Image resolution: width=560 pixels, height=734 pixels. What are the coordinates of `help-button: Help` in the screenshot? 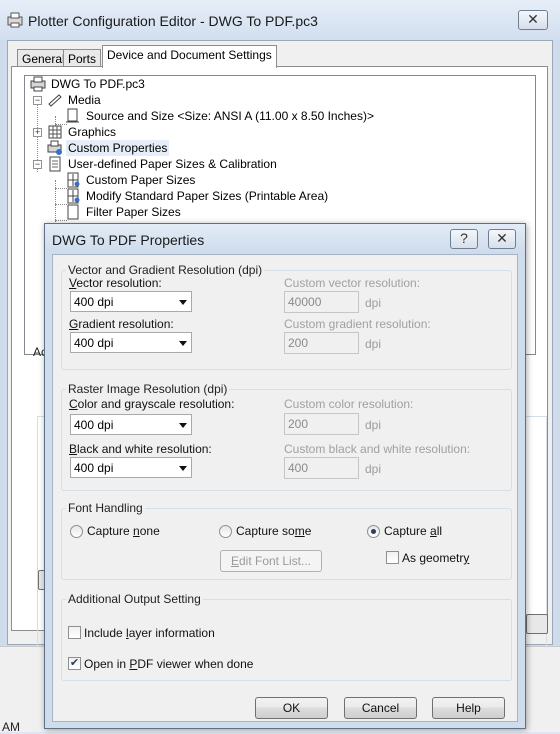 It's located at (468, 708).